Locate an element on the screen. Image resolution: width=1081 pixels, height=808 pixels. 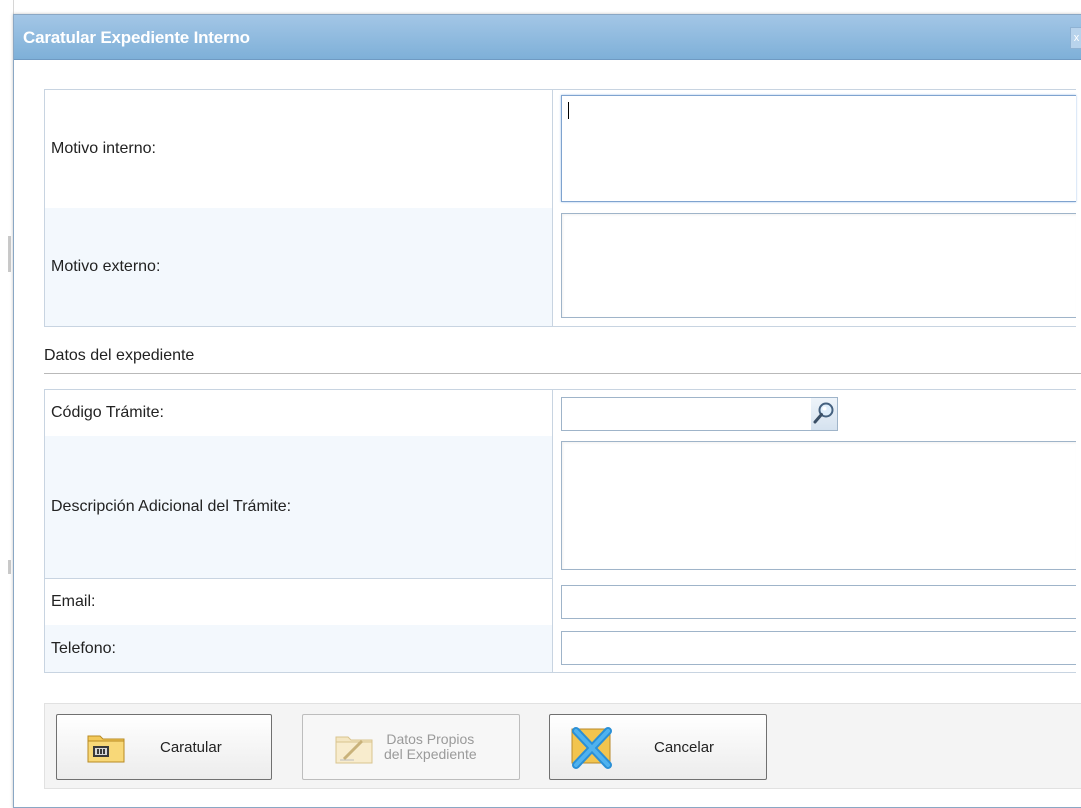
datos-propios-button: Datos Propios del Expediente is located at coordinates (411, 747).